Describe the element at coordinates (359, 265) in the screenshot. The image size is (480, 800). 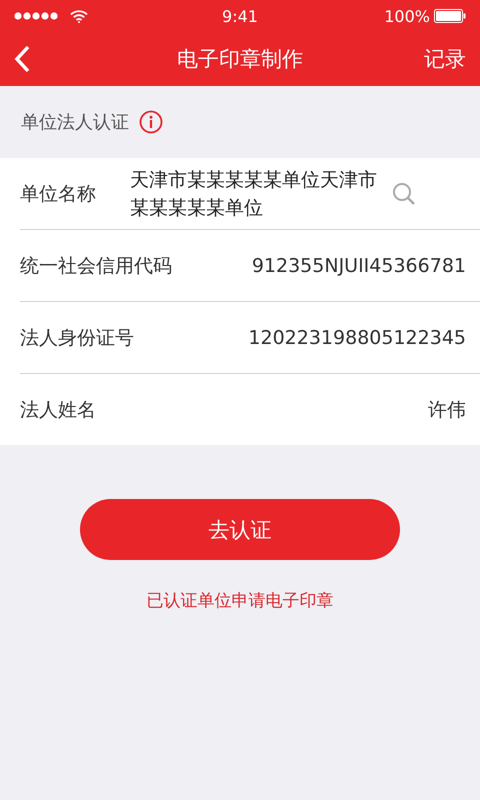
I see `field-value: 912355NJUII45366781` at that location.